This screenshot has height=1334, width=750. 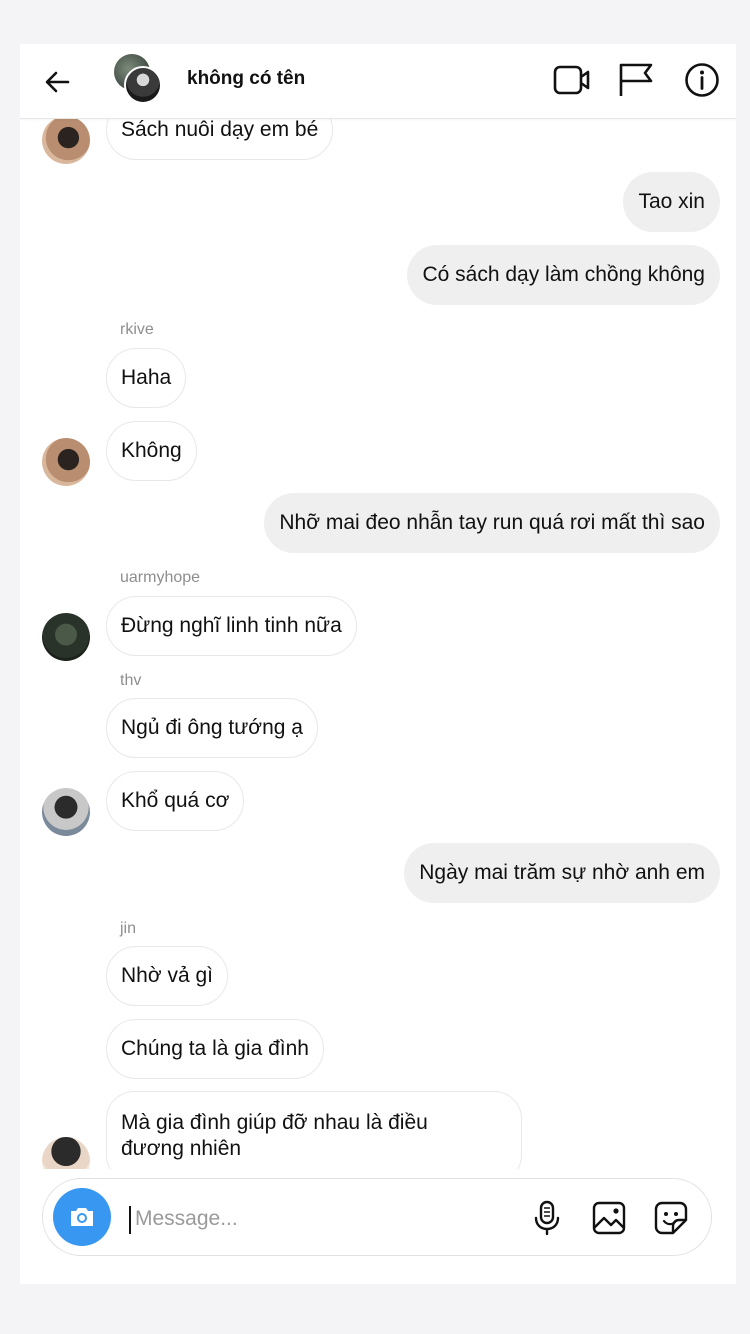 I want to click on message-text: Chúng ta là gia đình, so click(x=215, y=1048).